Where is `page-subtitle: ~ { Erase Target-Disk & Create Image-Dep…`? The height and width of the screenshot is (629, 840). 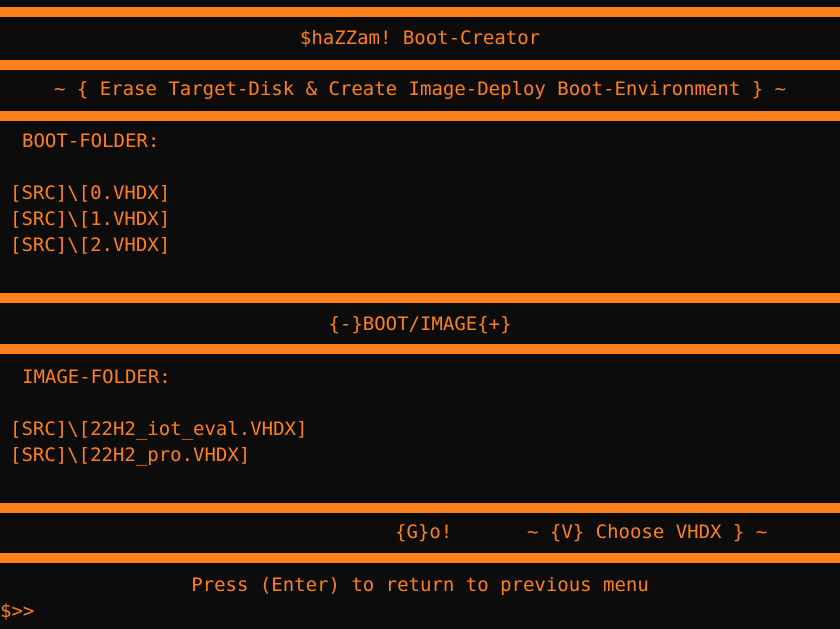
page-subtitle: ~ { Erase Target-Disk & Create Image-Dep… is located at coordinates (420, 89).